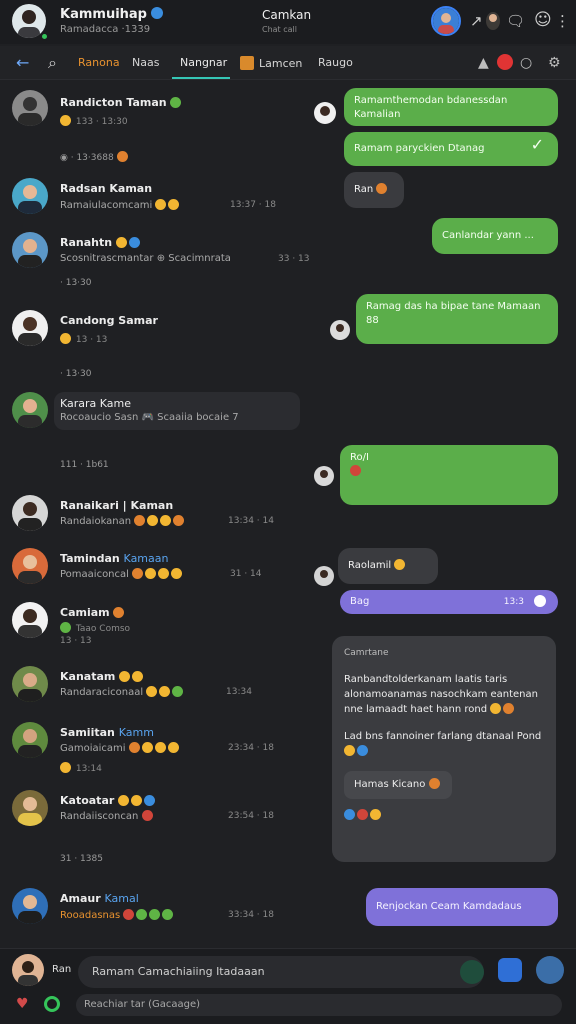  Describe the element at coordinates (93, 612) in the screenshot. I see `contact-name: Camiam` at that location.